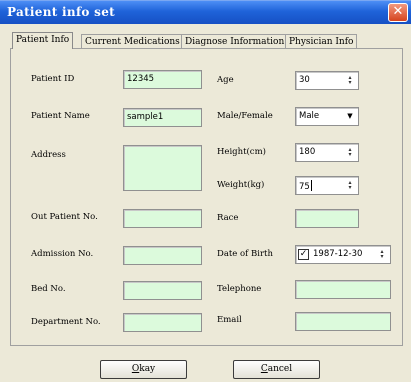 This screenshot has height=382, width=411. What do you see at coordinates (280, 369) in the screenshot?
I see `cancel-label: ancel` at bounding box center [280, 369].